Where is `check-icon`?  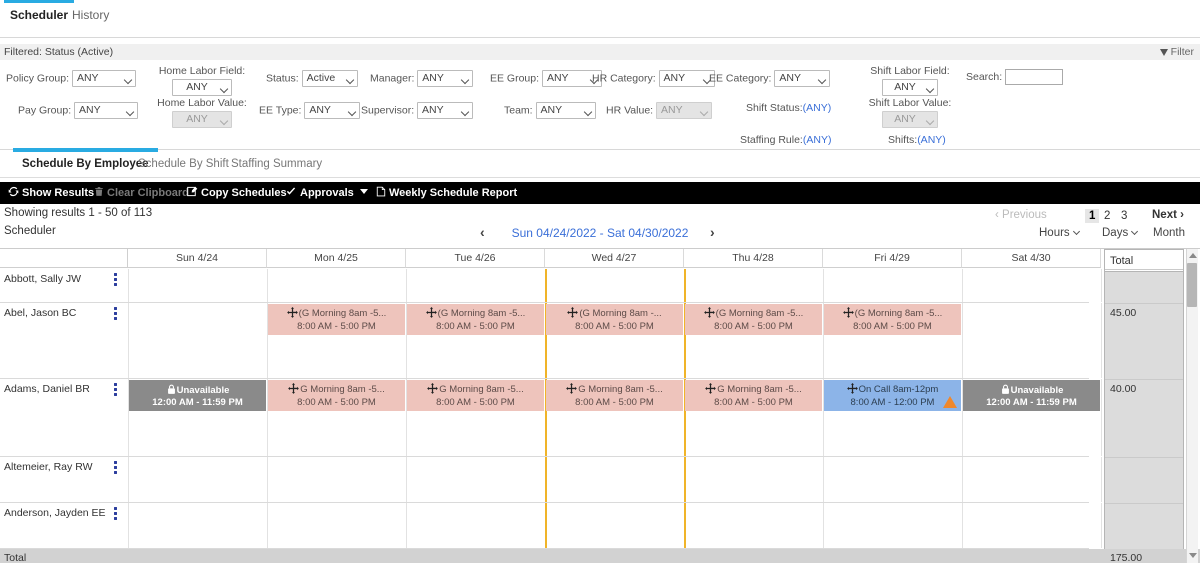 check-icon is located at coordinates (291, 194).